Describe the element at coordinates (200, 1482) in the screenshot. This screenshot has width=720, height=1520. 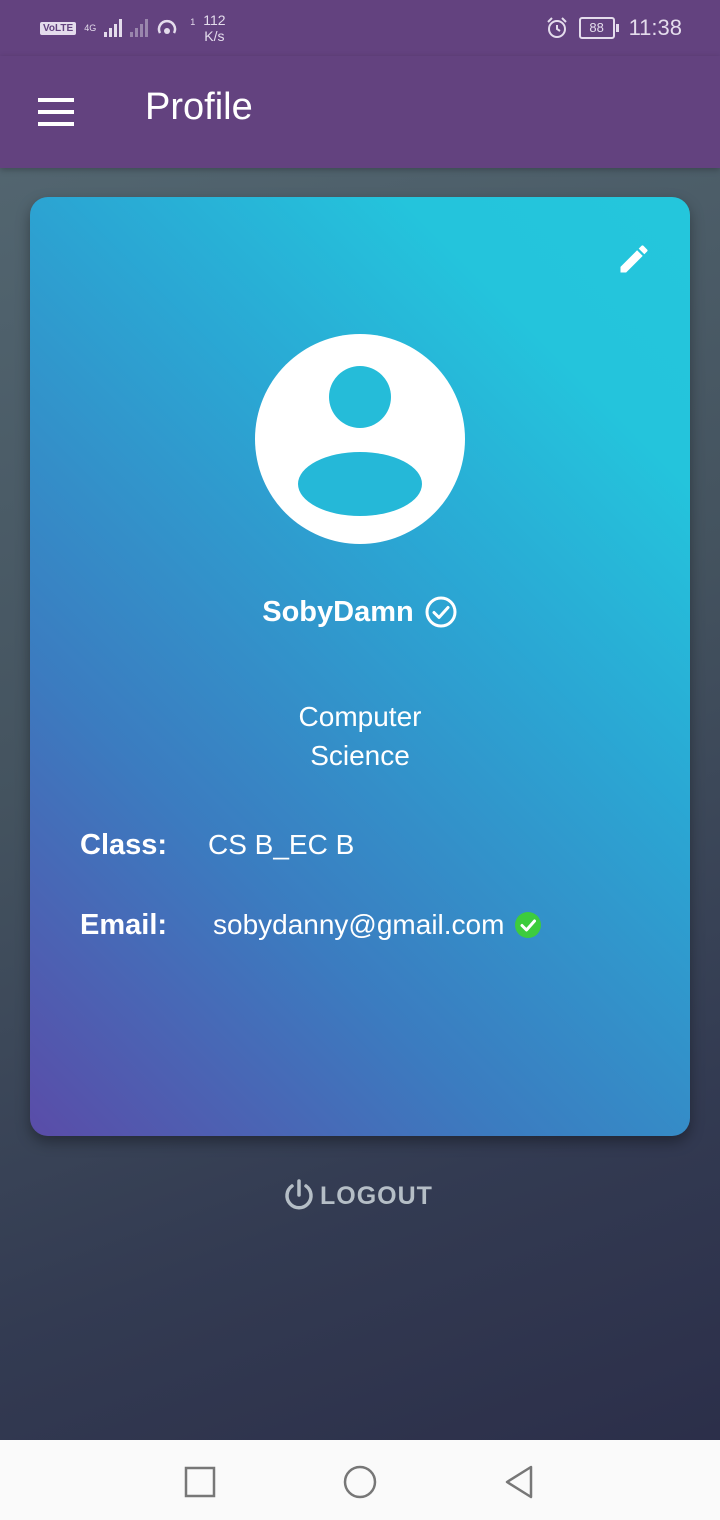
I see `square-icon` at that location.